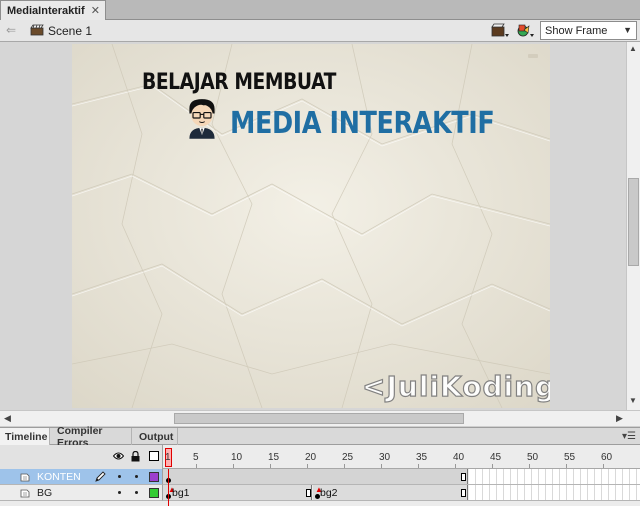 Image resolution: width=640 pixels, height=506 pixels. Describe the element at coordinates (11, 30) in the screenshot. I see `back-arrow-icon: ⇐` at that location.